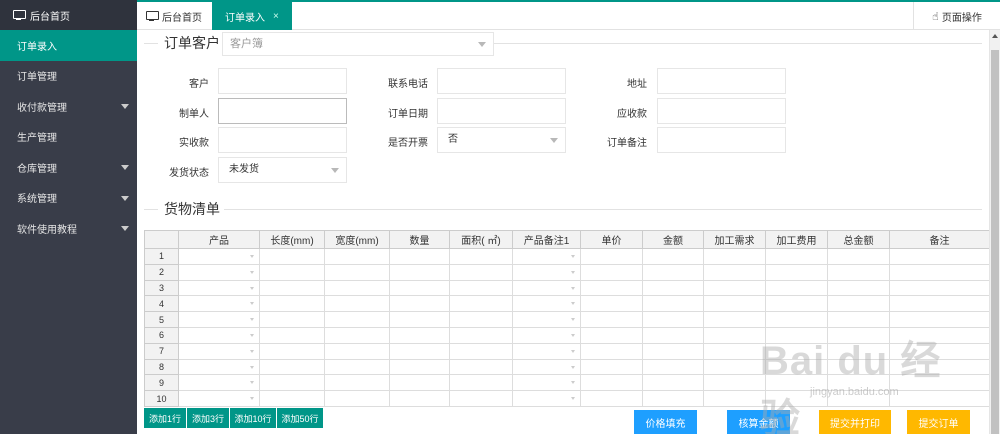  What do you see at coordinates (253, 418) in the screenshot?
I see `add-10-rows-button: 添加10行` at bounding box center [253, 418].